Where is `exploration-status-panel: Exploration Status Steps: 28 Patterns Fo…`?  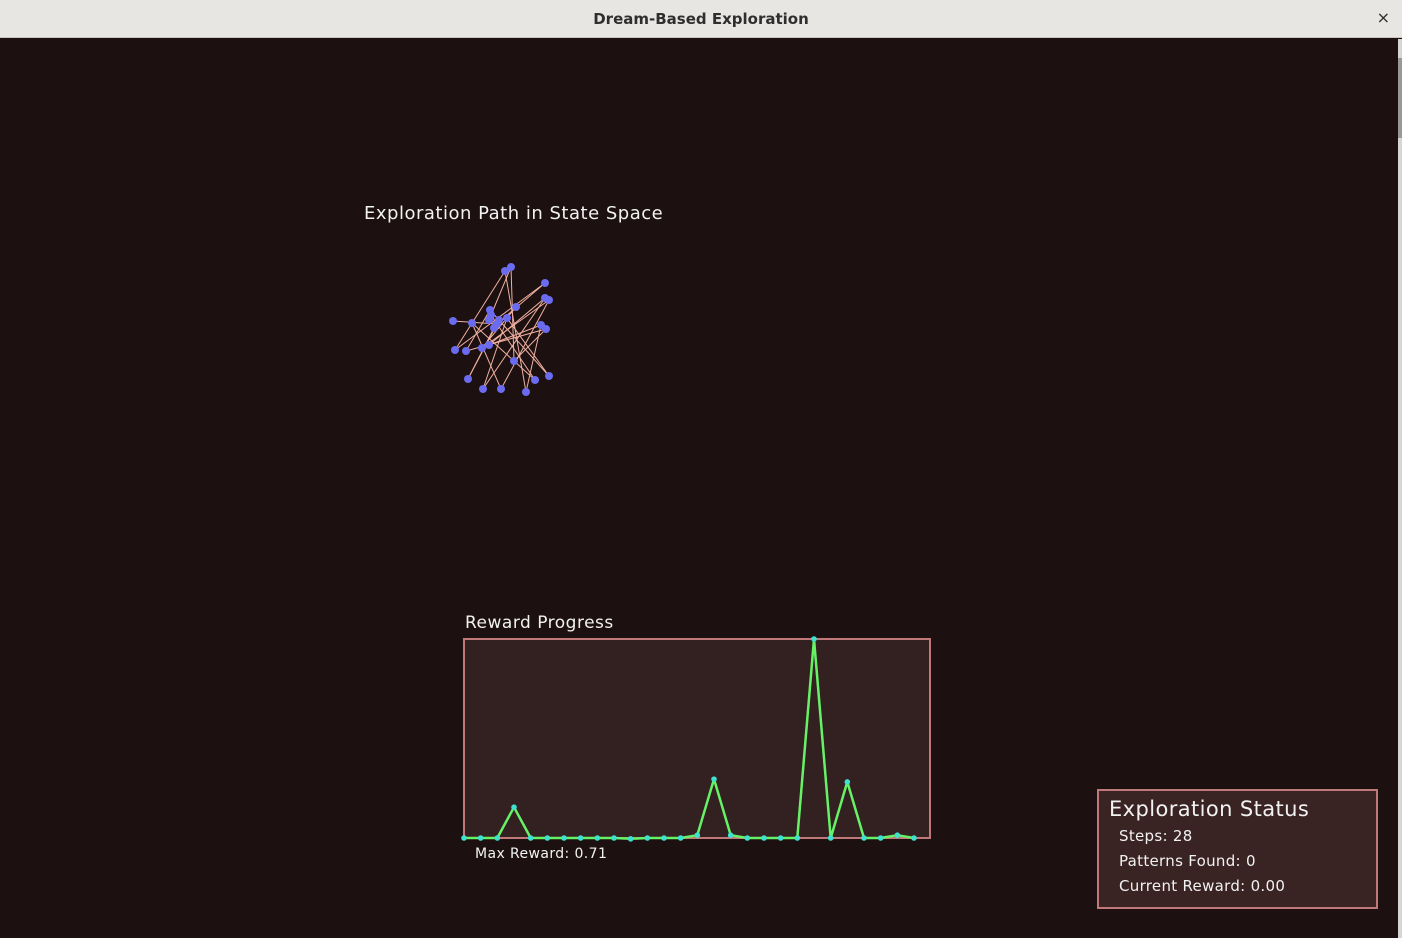
exploration-status-panel: Exploration Status Steps: 28 Patterns Fo… is located at coordinates (1237, 849).